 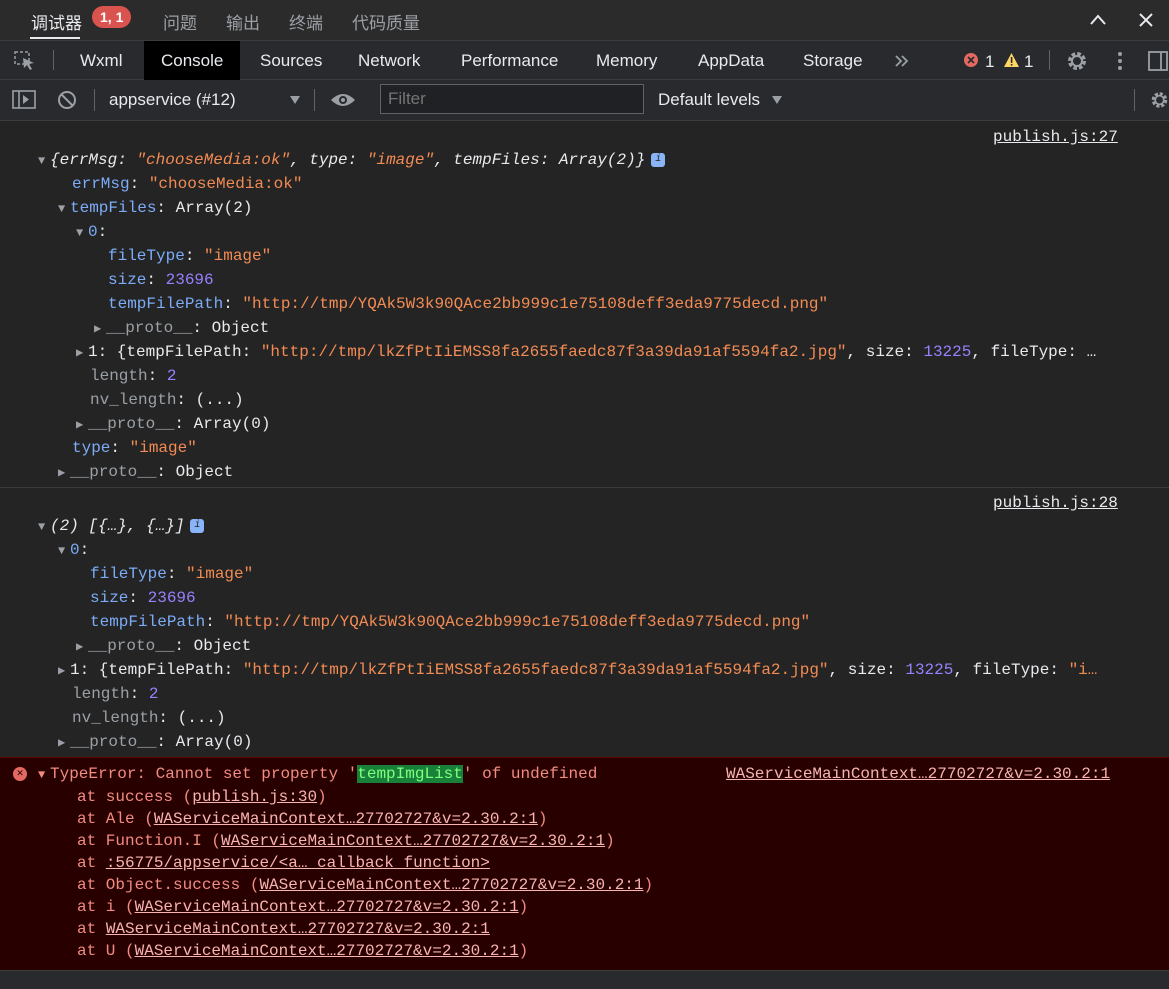 What do you see at coordinates (1028, 62) in the screenshot?
I see `warning-count: 1` at bounding box center [1028, 62].